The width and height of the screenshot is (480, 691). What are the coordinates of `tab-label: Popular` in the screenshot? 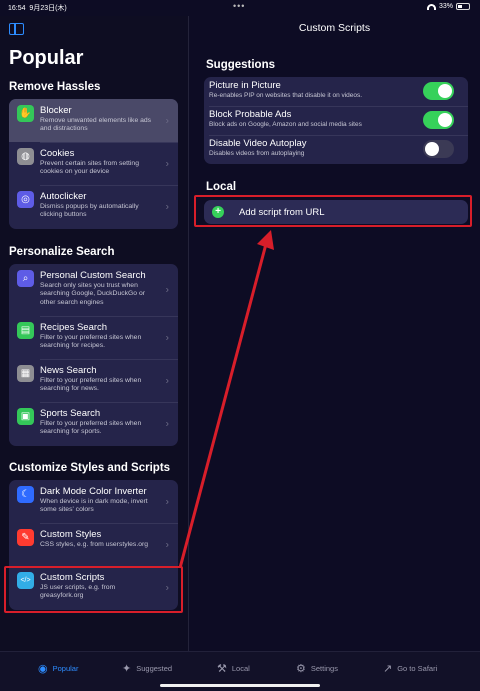 It's located at (65, 668).